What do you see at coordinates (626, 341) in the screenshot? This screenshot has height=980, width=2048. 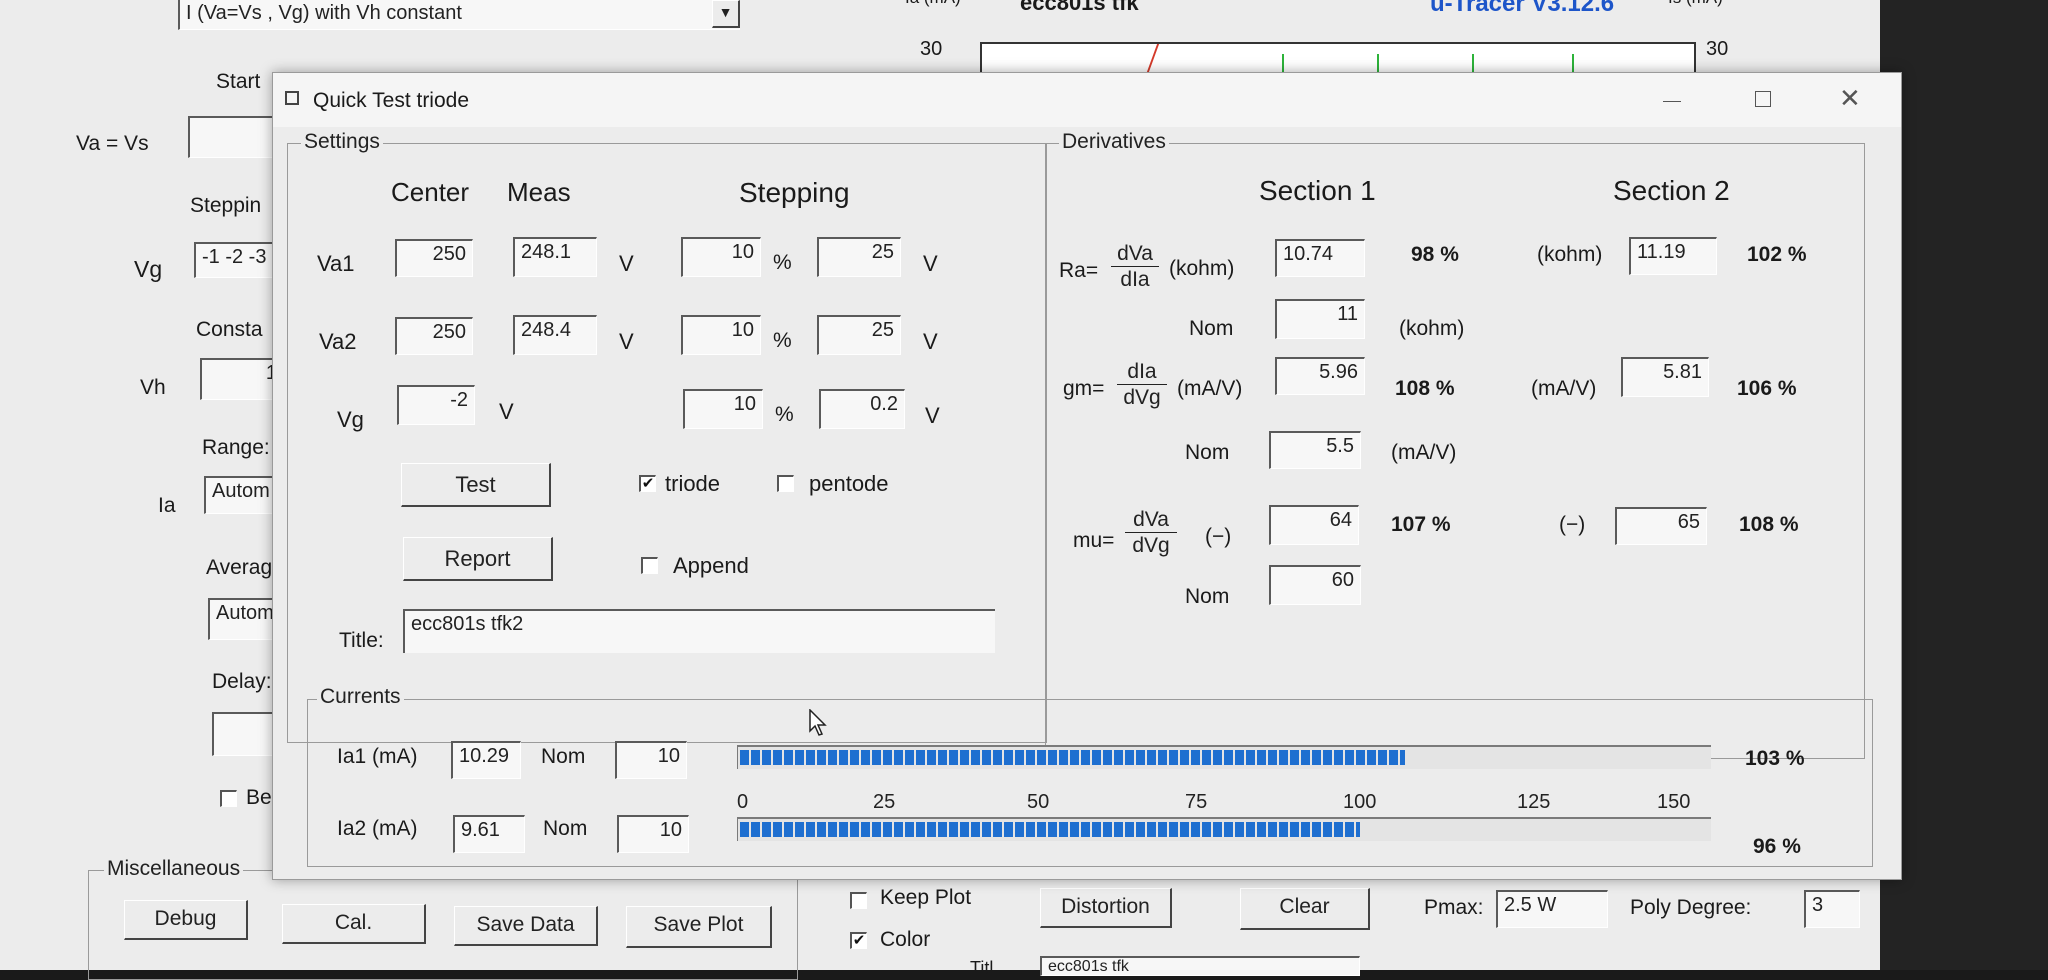 I see `va2-meas-unit: V` at bounding box center [626, 341].